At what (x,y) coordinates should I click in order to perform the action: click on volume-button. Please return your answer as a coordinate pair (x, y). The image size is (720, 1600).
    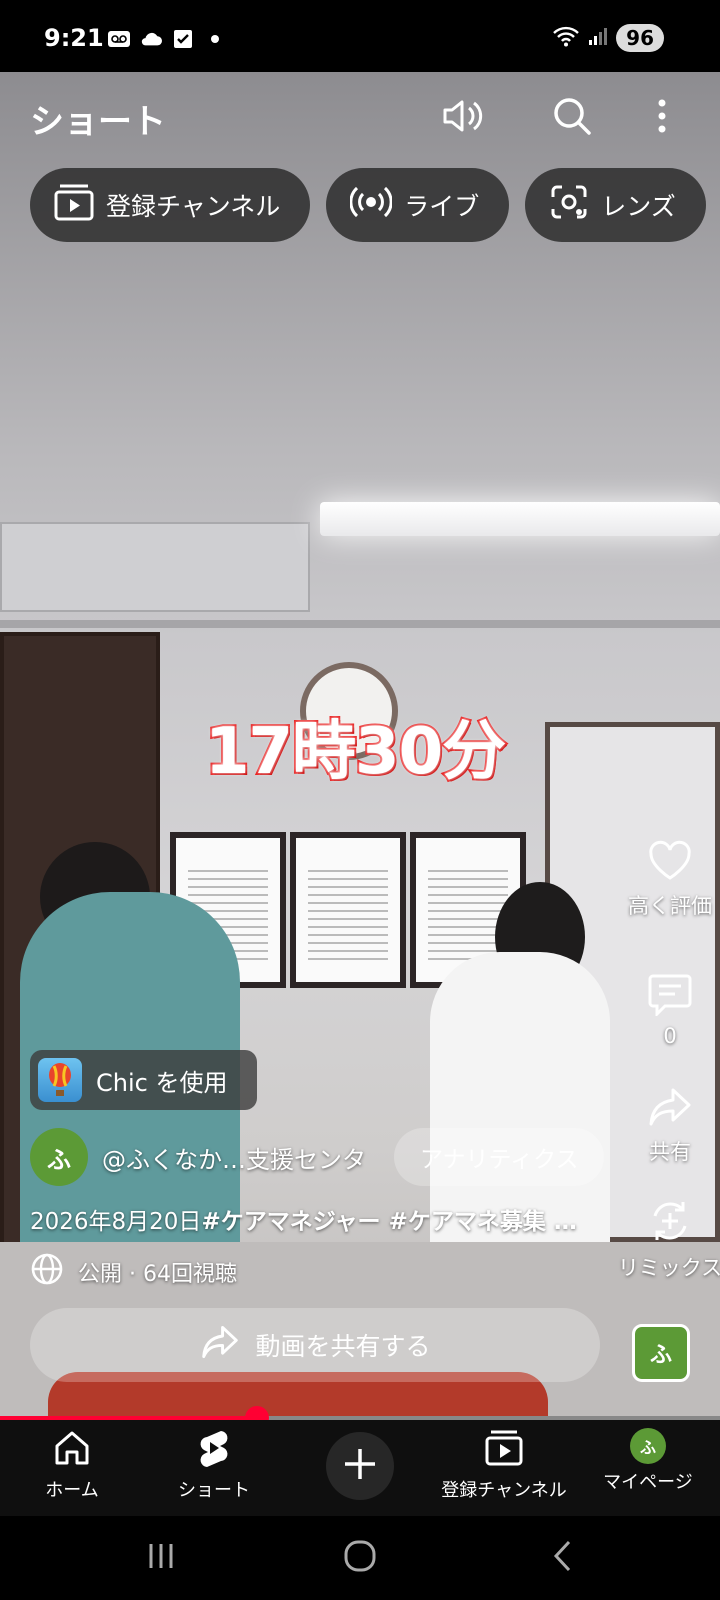
    Looking at the image, I should click on (462, 118).